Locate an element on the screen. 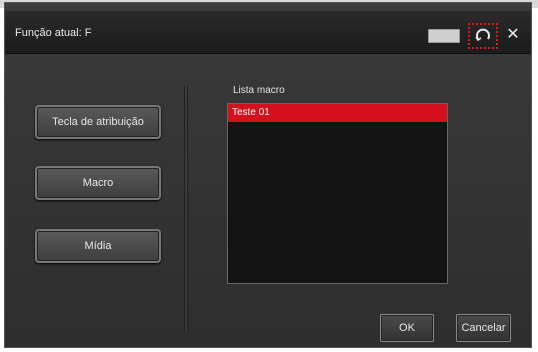  refresh-button is located at coordinates (483, 36).